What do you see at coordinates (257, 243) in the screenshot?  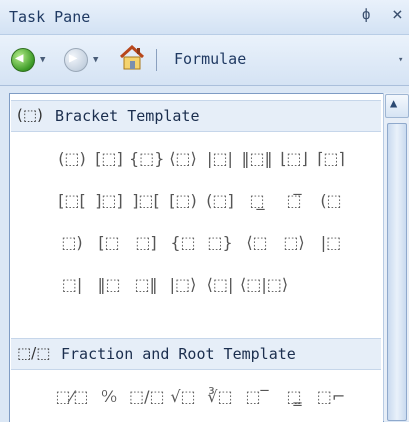 I see `template-button: ⟨⬚` at bounding box center [257, 243].